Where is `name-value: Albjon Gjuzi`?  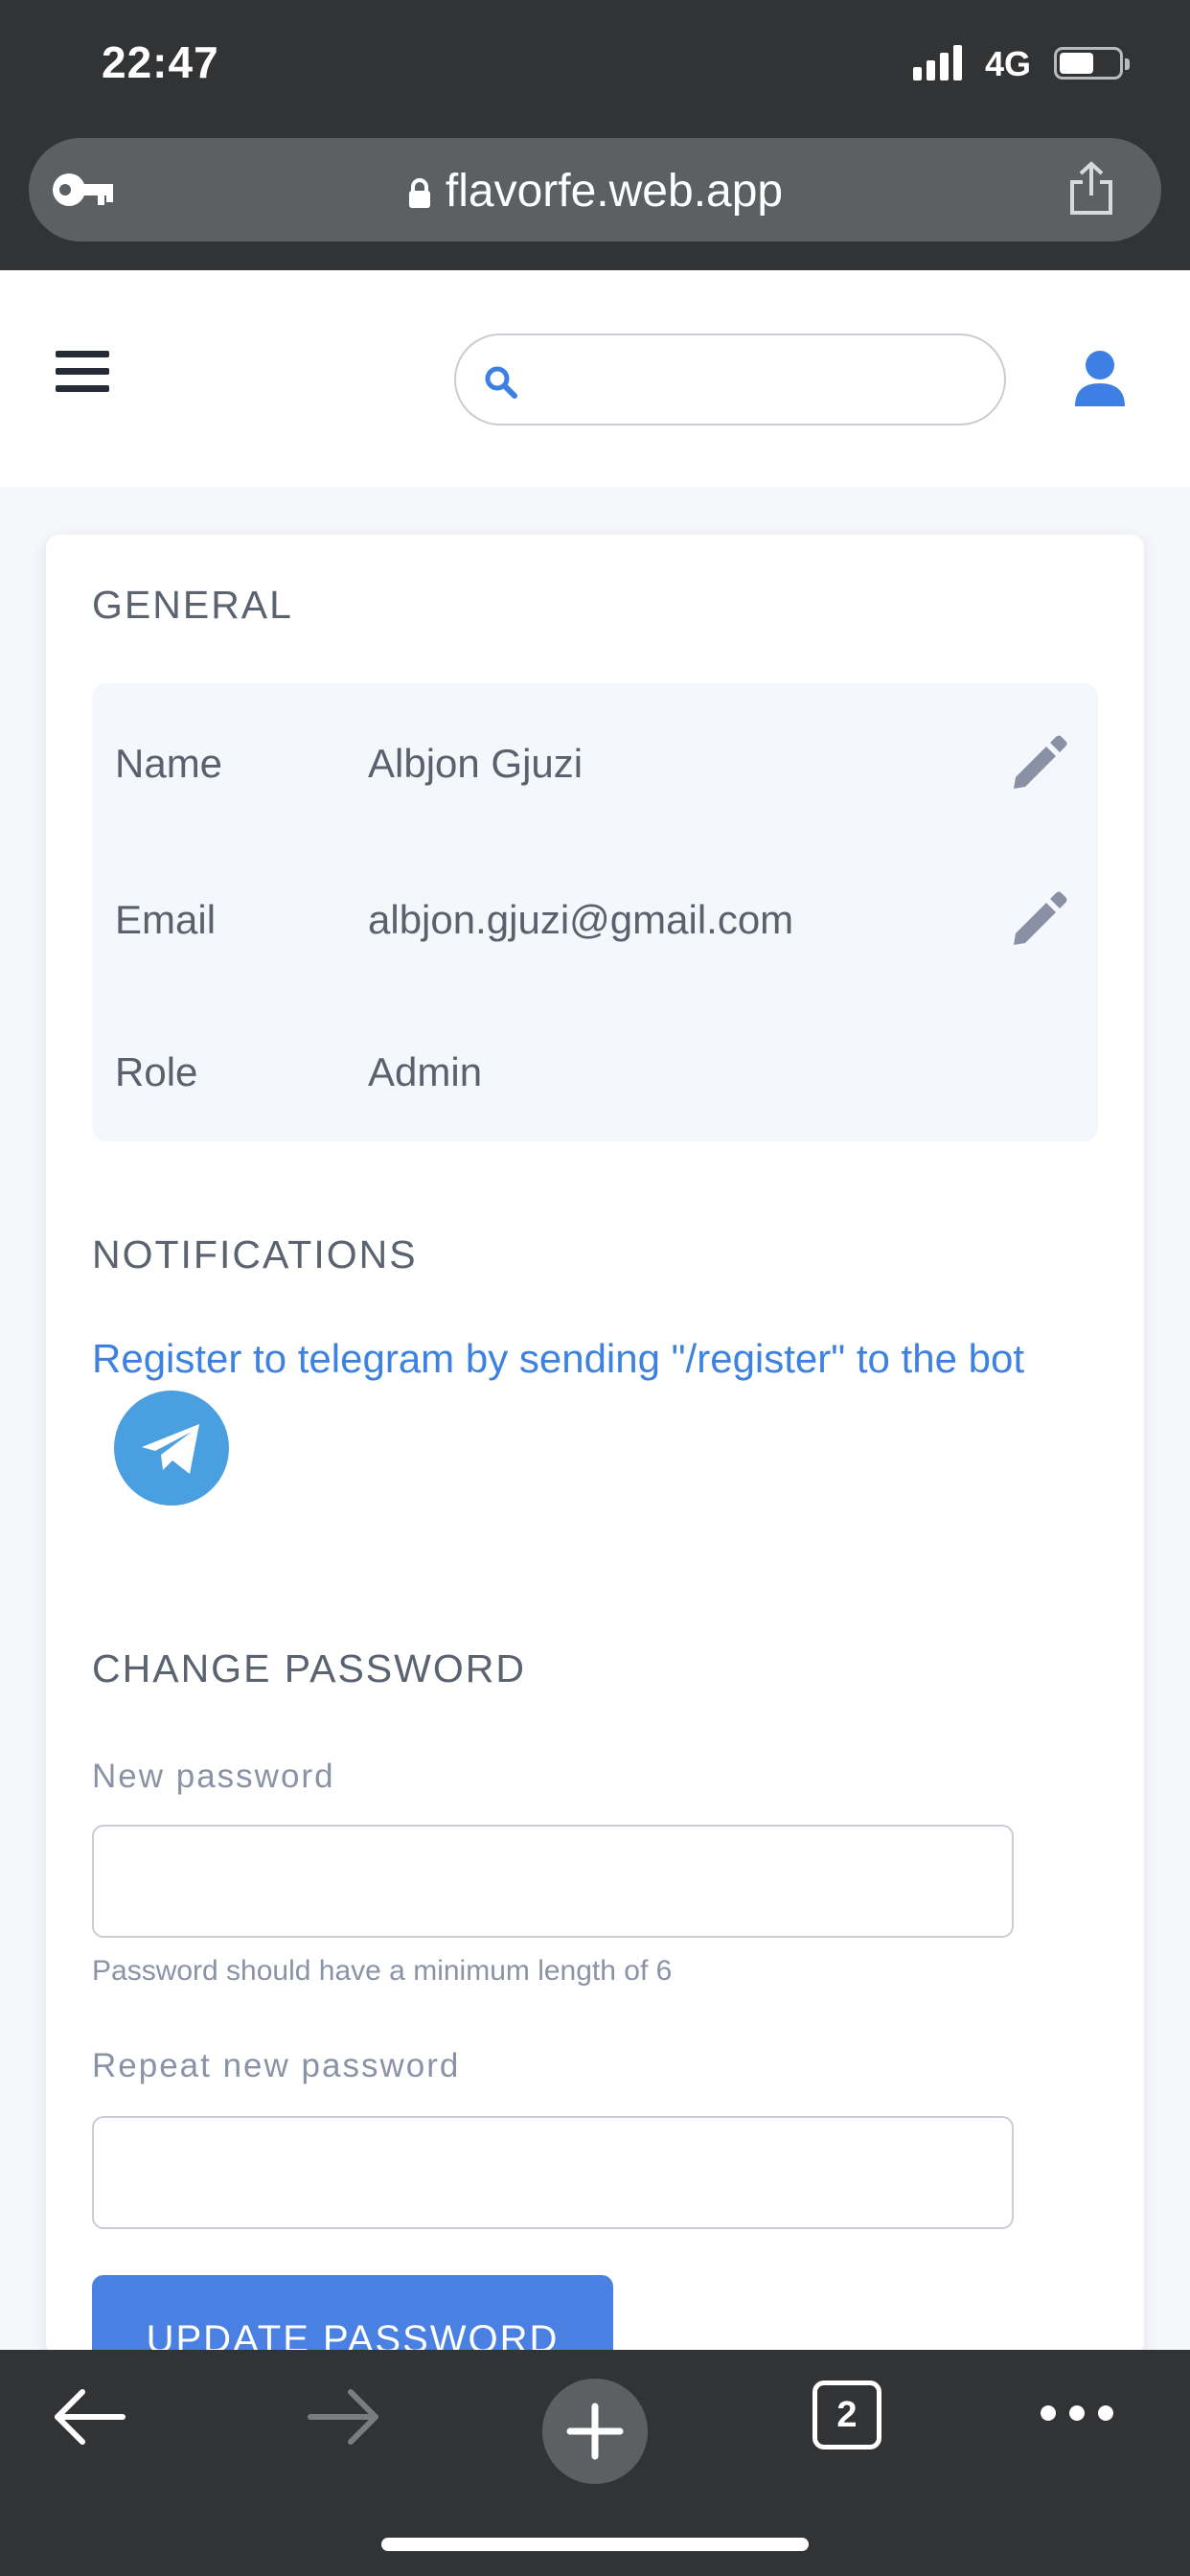 name-value: Albjon Gjuzi is located at coordinates (476, 763).